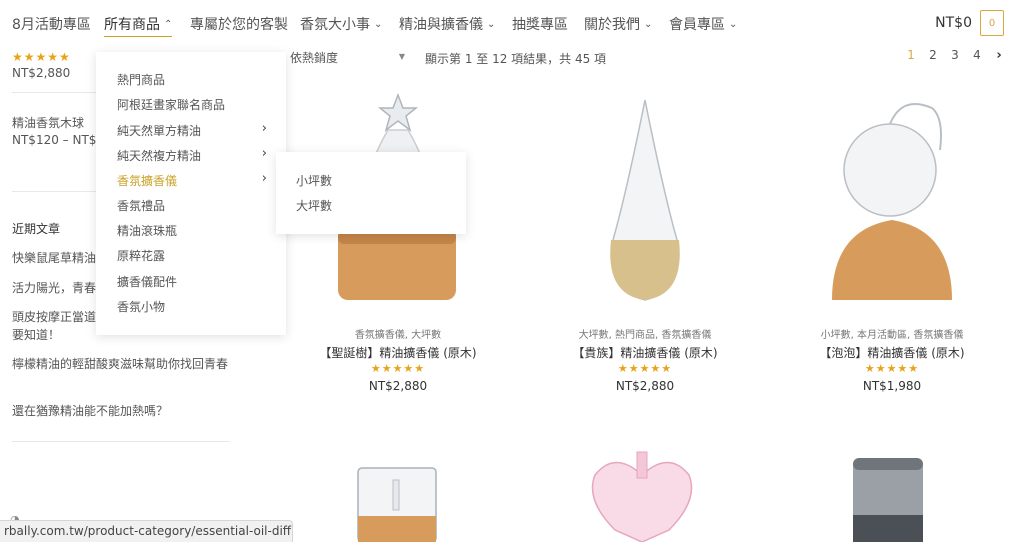 The image size is (1024, 542). What do you see at coordinates (132, 25) in the screenshot?
I see `nav-label: 所有商品` at bounding box center [132, 25].